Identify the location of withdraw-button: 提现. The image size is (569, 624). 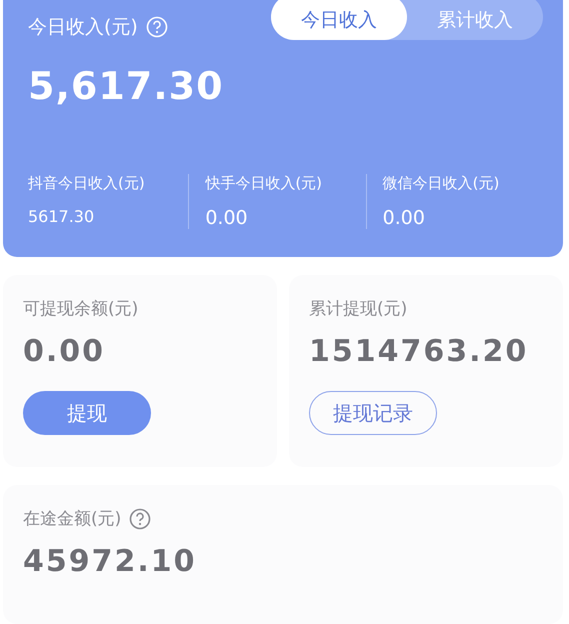
(87, 413).